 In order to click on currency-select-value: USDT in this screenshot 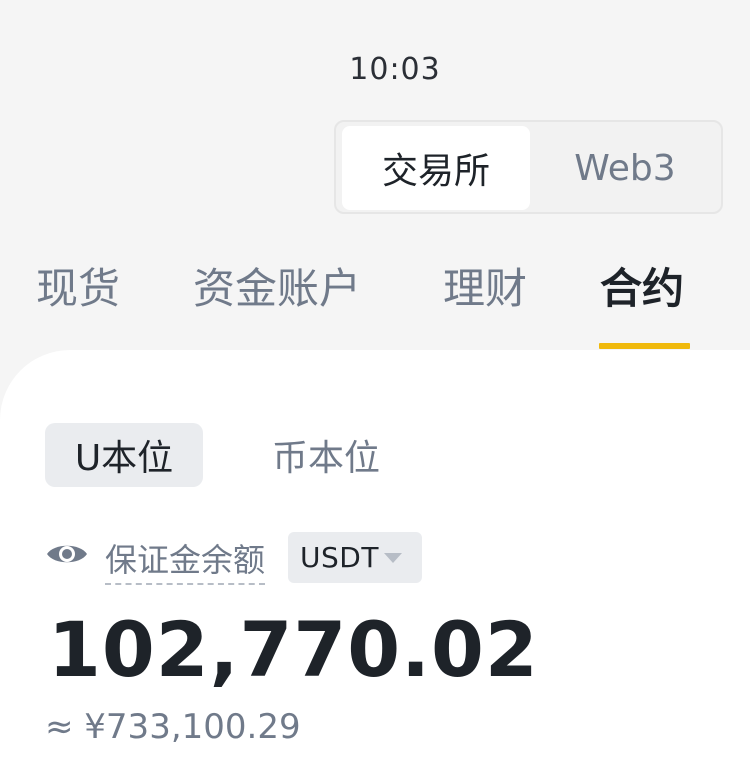, I will do `click(339, 557)`.